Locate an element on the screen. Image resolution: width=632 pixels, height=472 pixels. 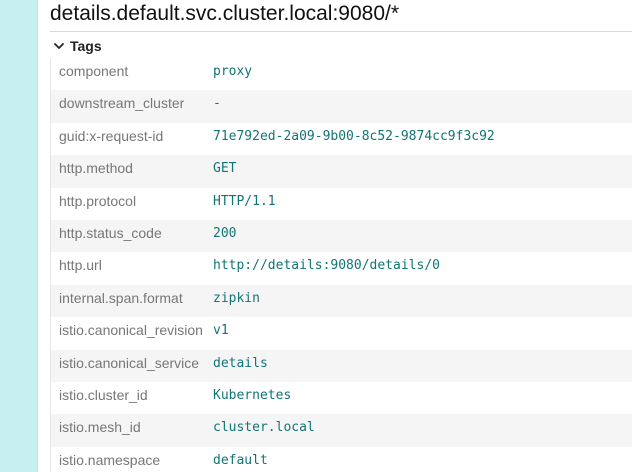
table-row: istio.namespace default is located at coordinates (341, 459).